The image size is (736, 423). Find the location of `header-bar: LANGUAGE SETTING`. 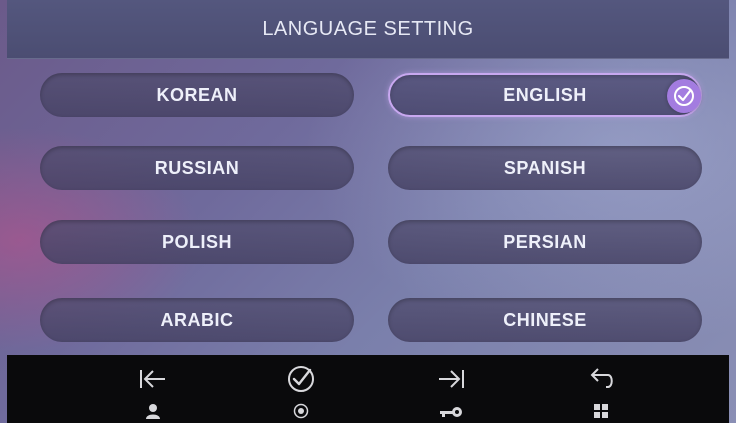

header-bar: LANGUAGE SETTING is located at coordinates (368, 29).